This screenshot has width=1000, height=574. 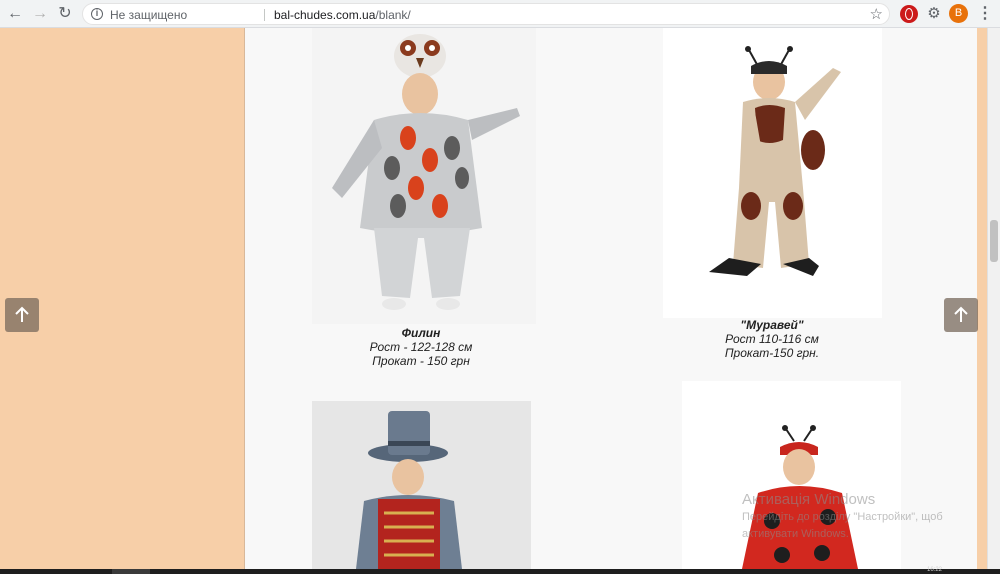 I want to click on address-bar: i Не защищено bal-chudes.com.ua/blank/ ☆, so click(x=486, y=14).